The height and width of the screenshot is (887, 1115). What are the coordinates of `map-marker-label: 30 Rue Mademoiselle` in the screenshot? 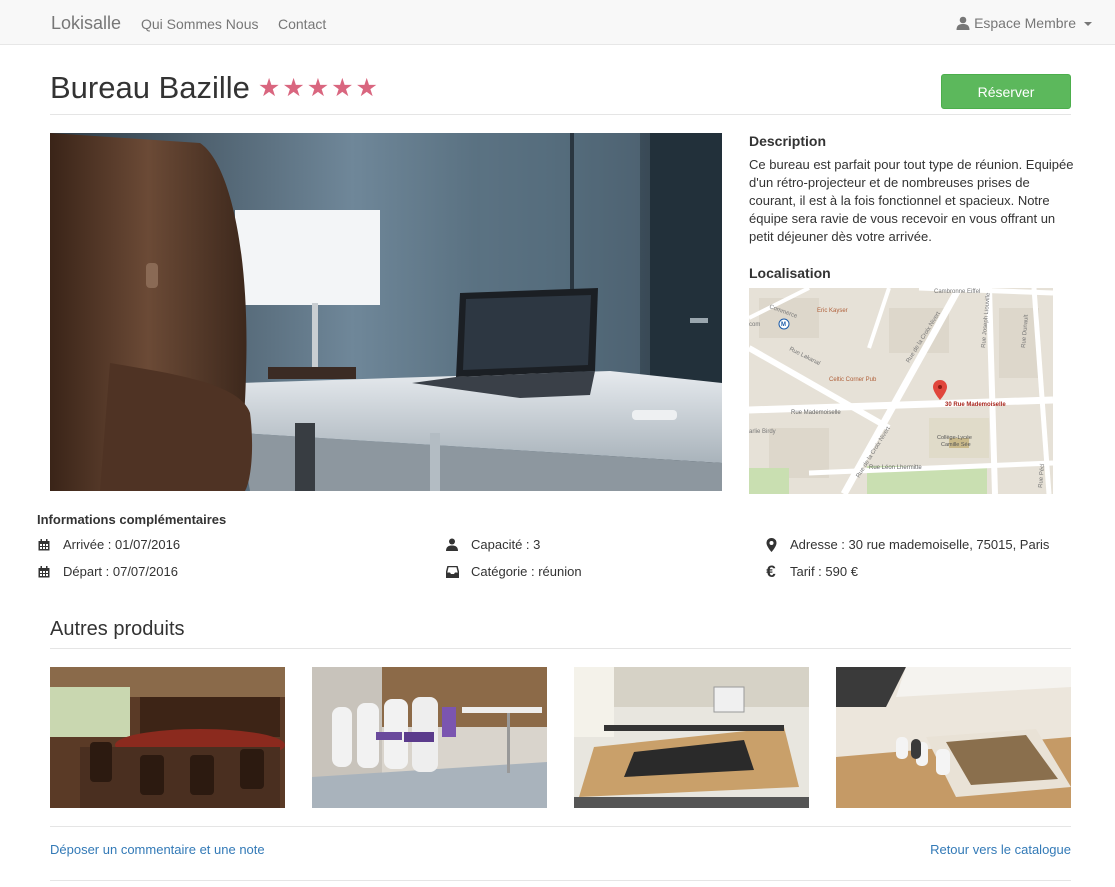 It's located at (975, 405).